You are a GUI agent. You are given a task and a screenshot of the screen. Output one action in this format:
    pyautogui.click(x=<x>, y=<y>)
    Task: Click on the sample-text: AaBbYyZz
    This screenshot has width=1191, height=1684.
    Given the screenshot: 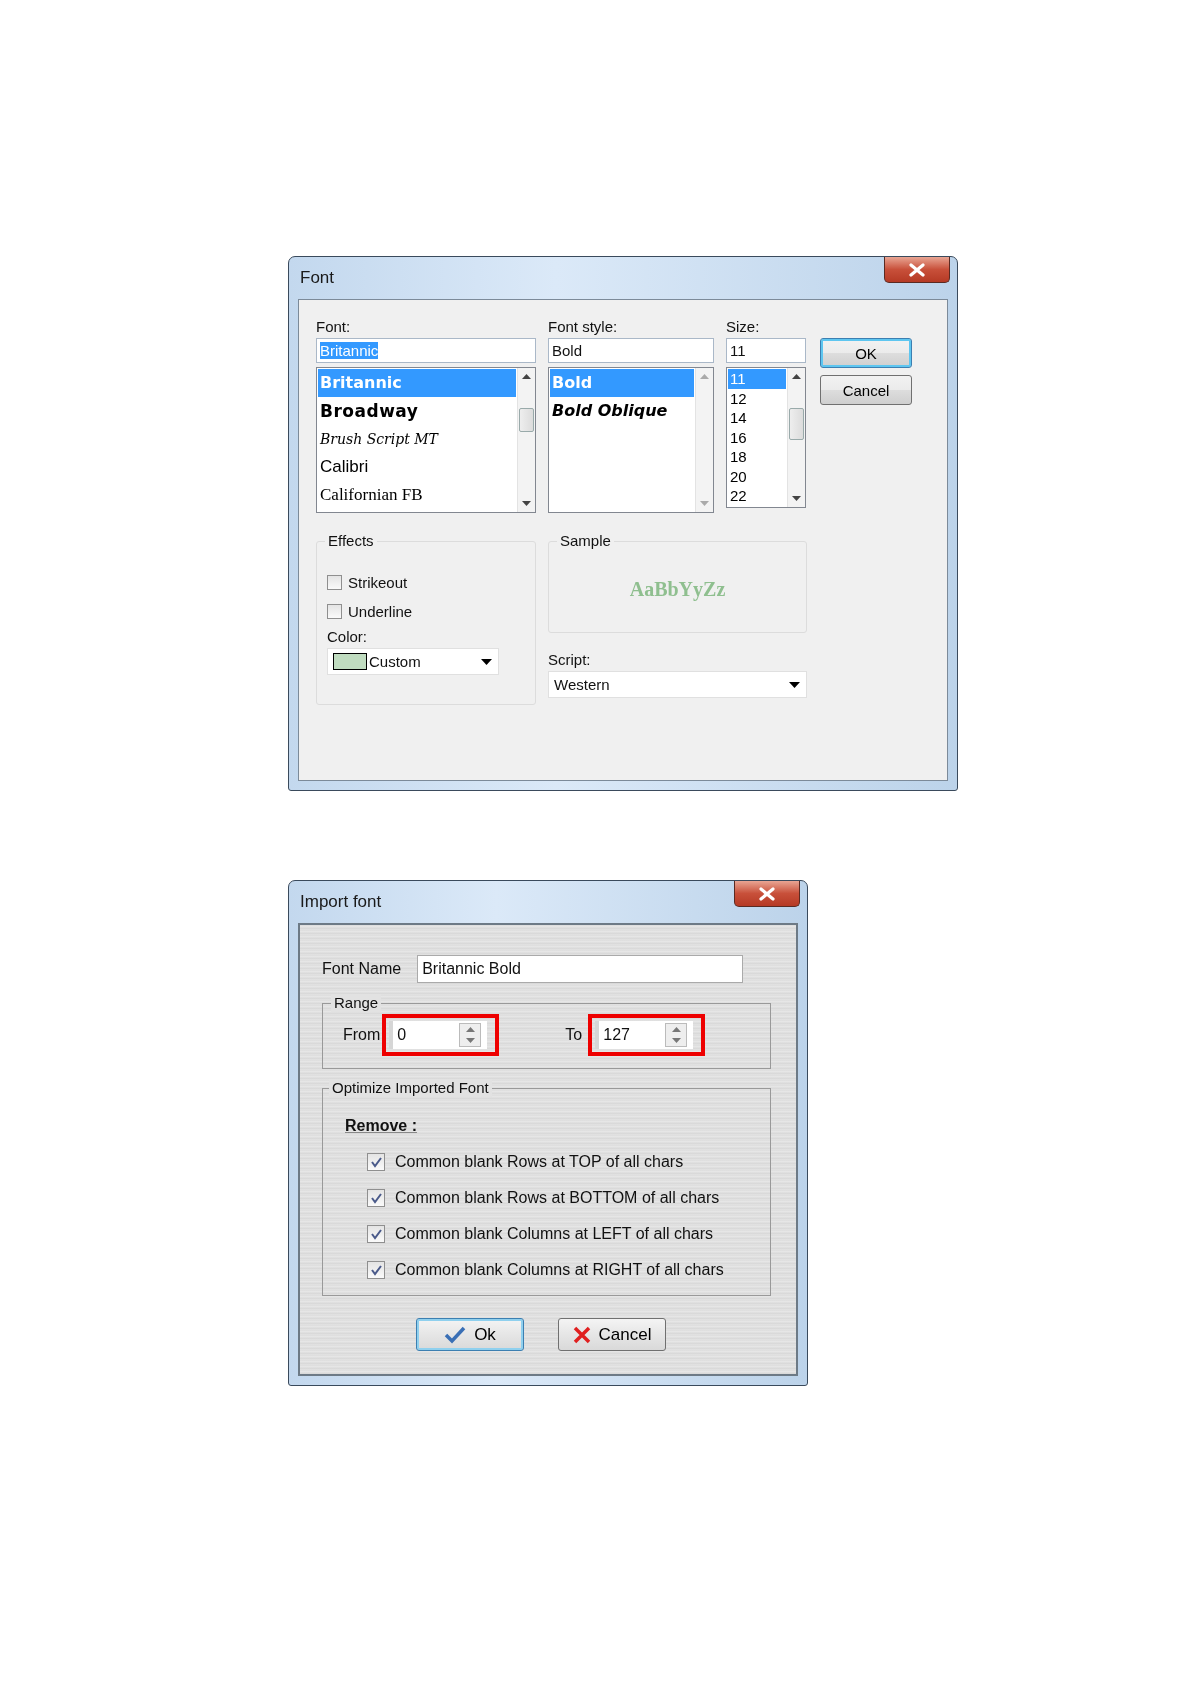 What is the action you would take?
    pyautogui.click(x=677, y=589)
    